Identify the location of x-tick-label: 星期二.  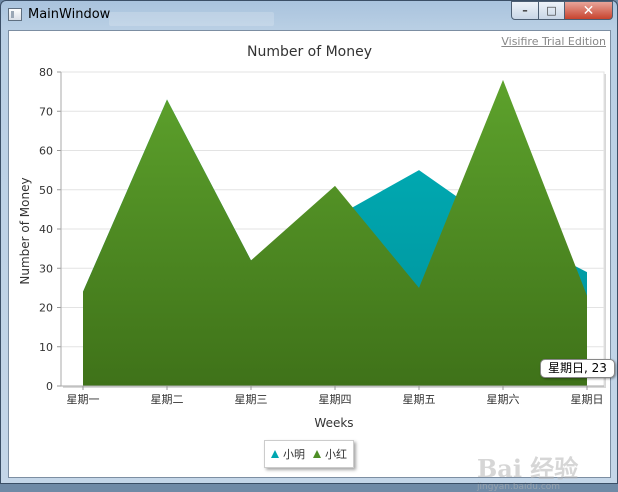
(167, 399).